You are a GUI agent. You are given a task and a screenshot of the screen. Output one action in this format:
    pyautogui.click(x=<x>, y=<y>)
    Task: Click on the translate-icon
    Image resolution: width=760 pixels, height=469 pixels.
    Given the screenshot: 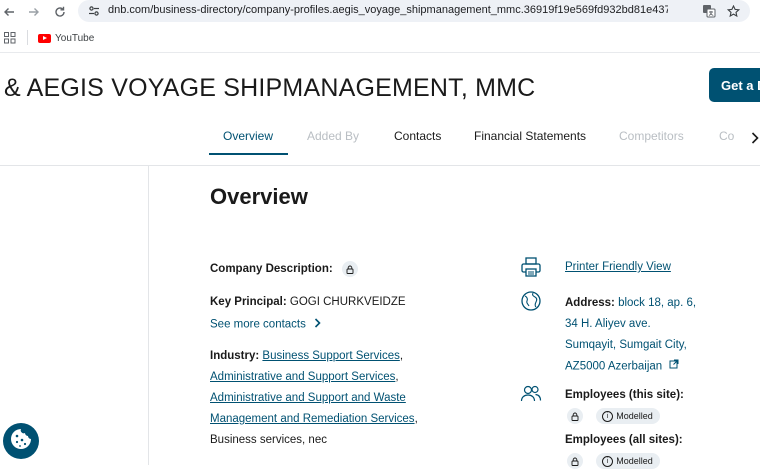 What is the action you would take?
    pyautogui.click(x=709, y=11)
    